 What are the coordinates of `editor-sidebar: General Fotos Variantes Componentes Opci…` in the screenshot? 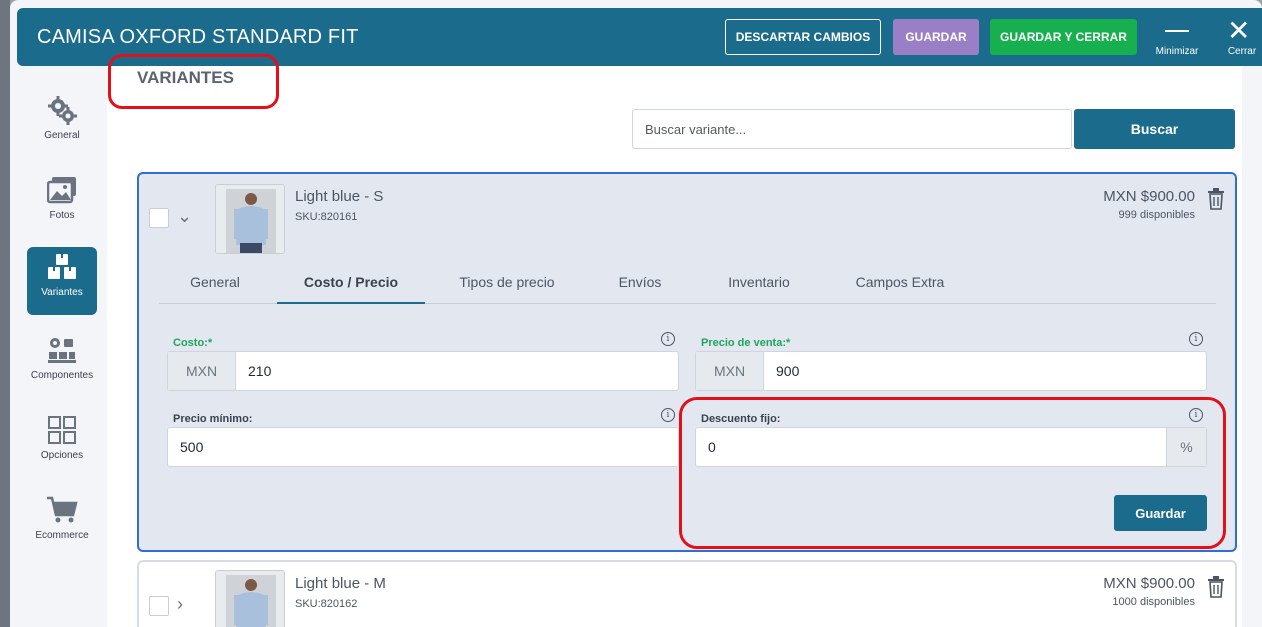 It's located at (62, 346).